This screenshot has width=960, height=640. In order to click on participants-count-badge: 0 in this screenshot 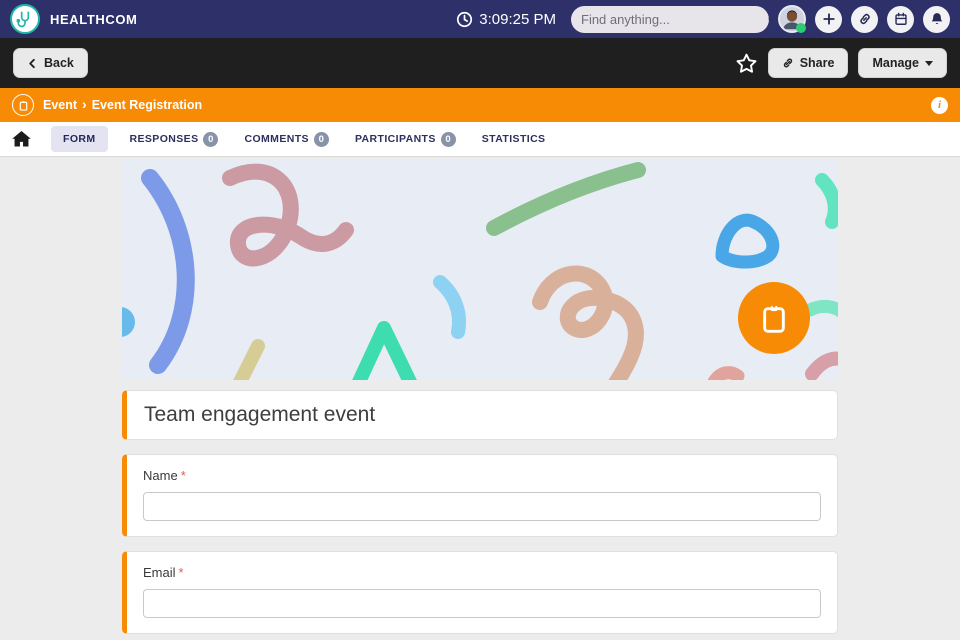, I will do `click(448, 139)`.